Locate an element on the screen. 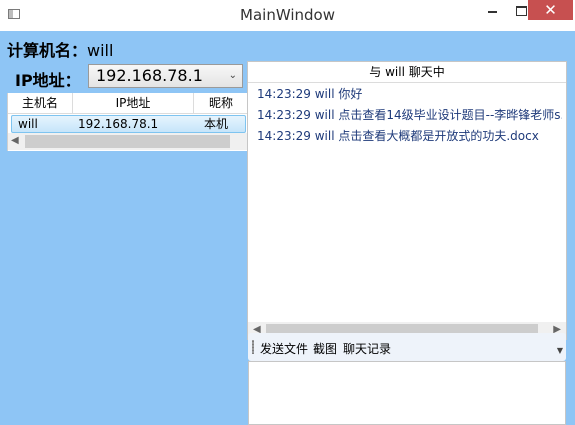 Image resolution: width=575 pixels, height=425 pixels. chat-message: 14:23:29 will 你好 is located at coordinates (310, 94).